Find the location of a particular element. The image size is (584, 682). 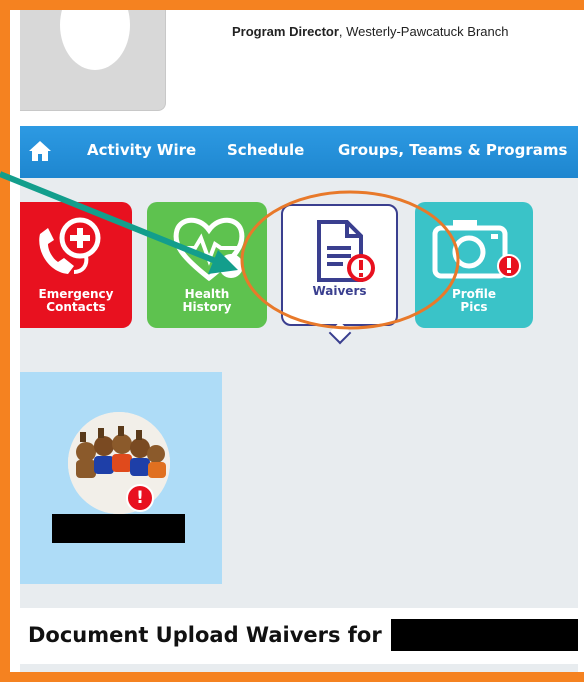

tile-emergency-contacts: Emergency Contacts is located at coordinates (76, 265).